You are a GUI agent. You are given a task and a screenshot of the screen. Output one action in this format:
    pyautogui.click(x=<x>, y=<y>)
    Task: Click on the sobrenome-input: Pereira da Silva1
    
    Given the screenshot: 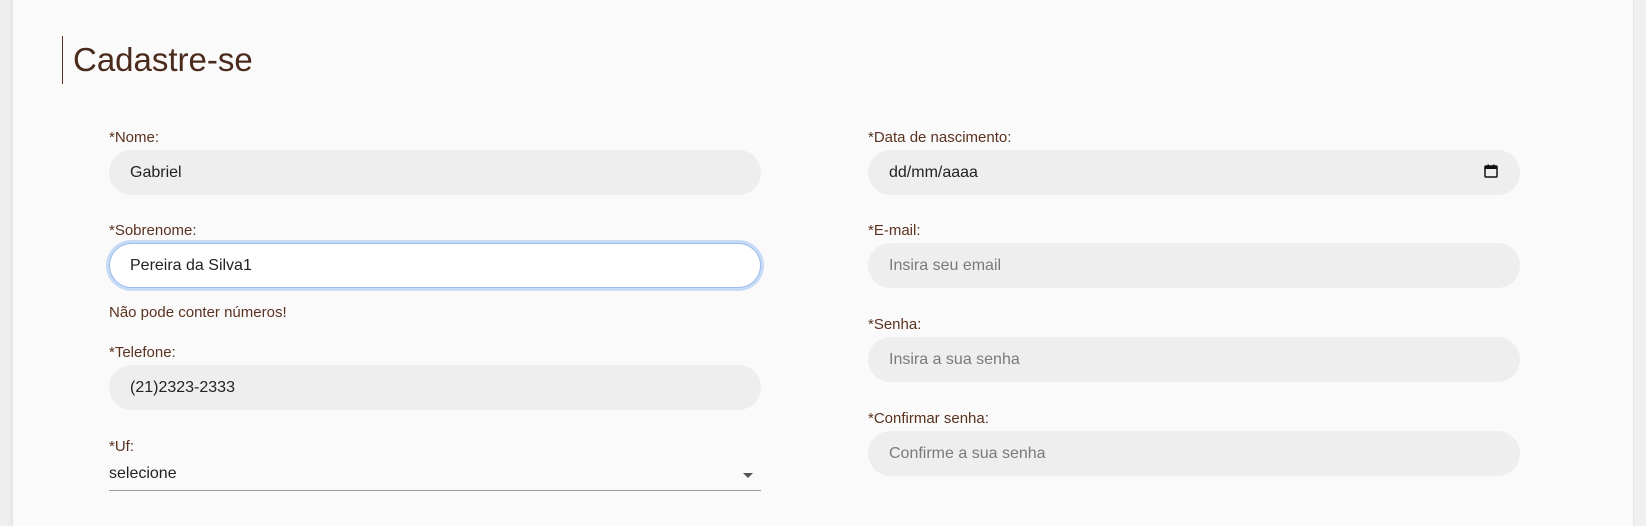 What is the action you would take?
    pyautogui.click(x=435, y=265)
    